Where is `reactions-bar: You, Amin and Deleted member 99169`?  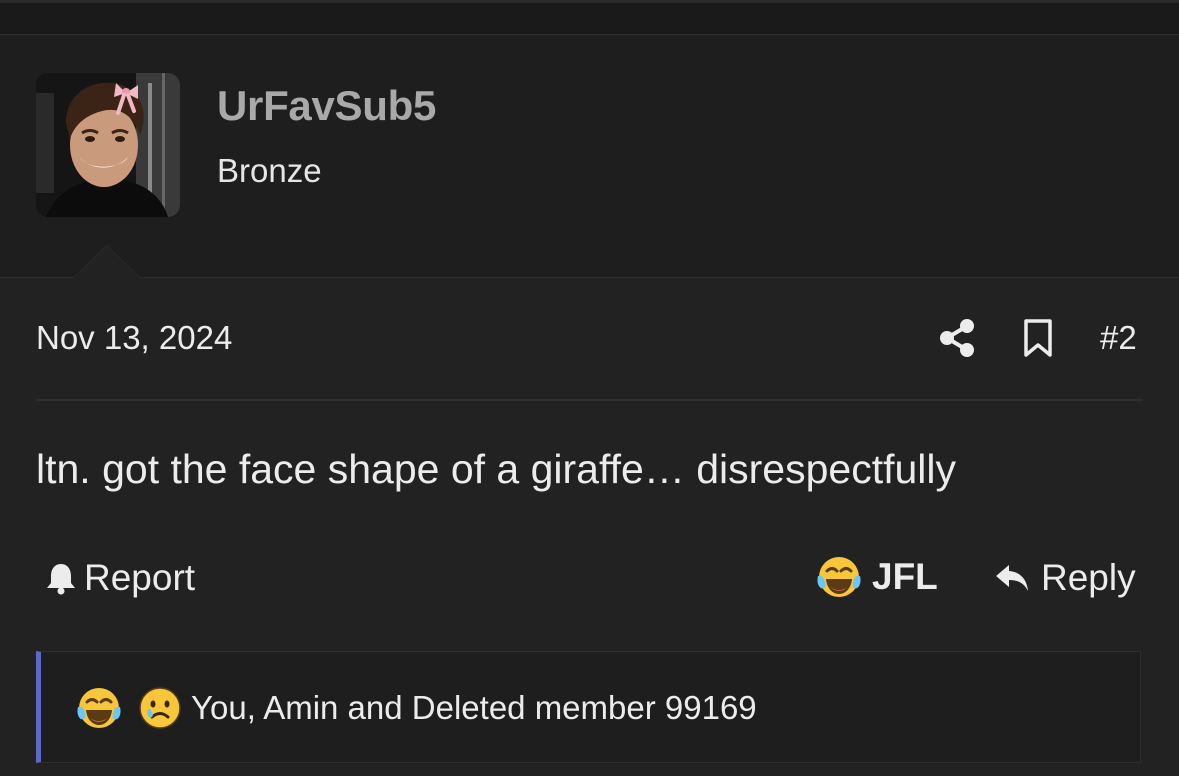
reactions-bar: You, Amin and Deleted member 99169 is located at coordinates (588, 707).